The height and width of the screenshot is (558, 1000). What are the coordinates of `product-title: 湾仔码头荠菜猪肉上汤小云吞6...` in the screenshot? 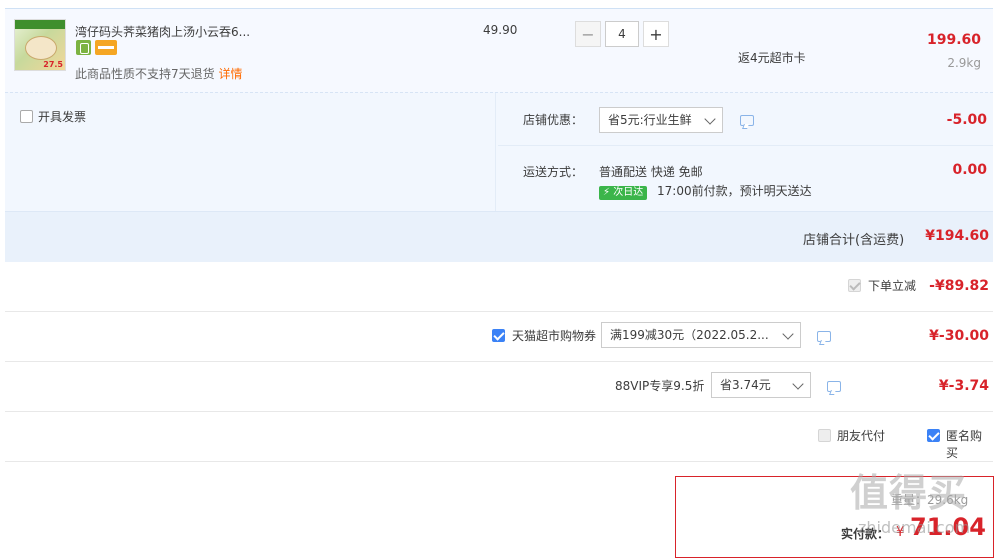 It's located at (162, 31).